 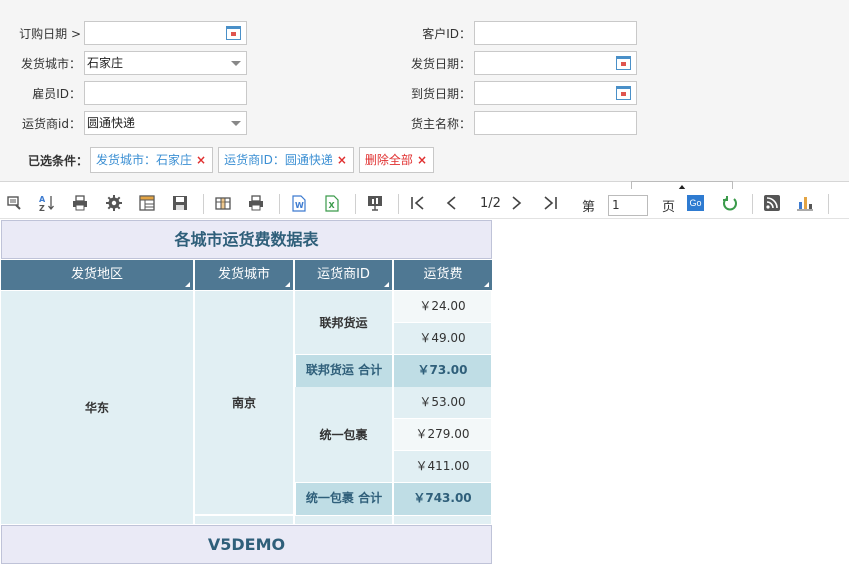 I want to click on freight-value: ￥49.00, so click(x=442, y=339).